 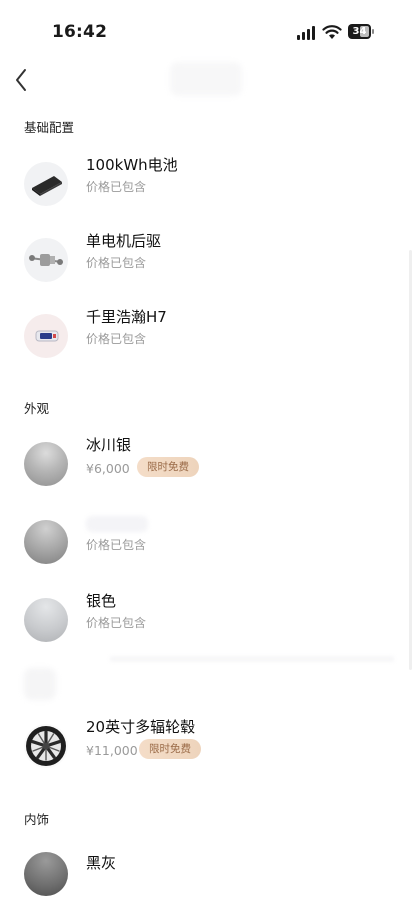 I want to click on item-title: 100kWh电池, so click(x=132, y=165).